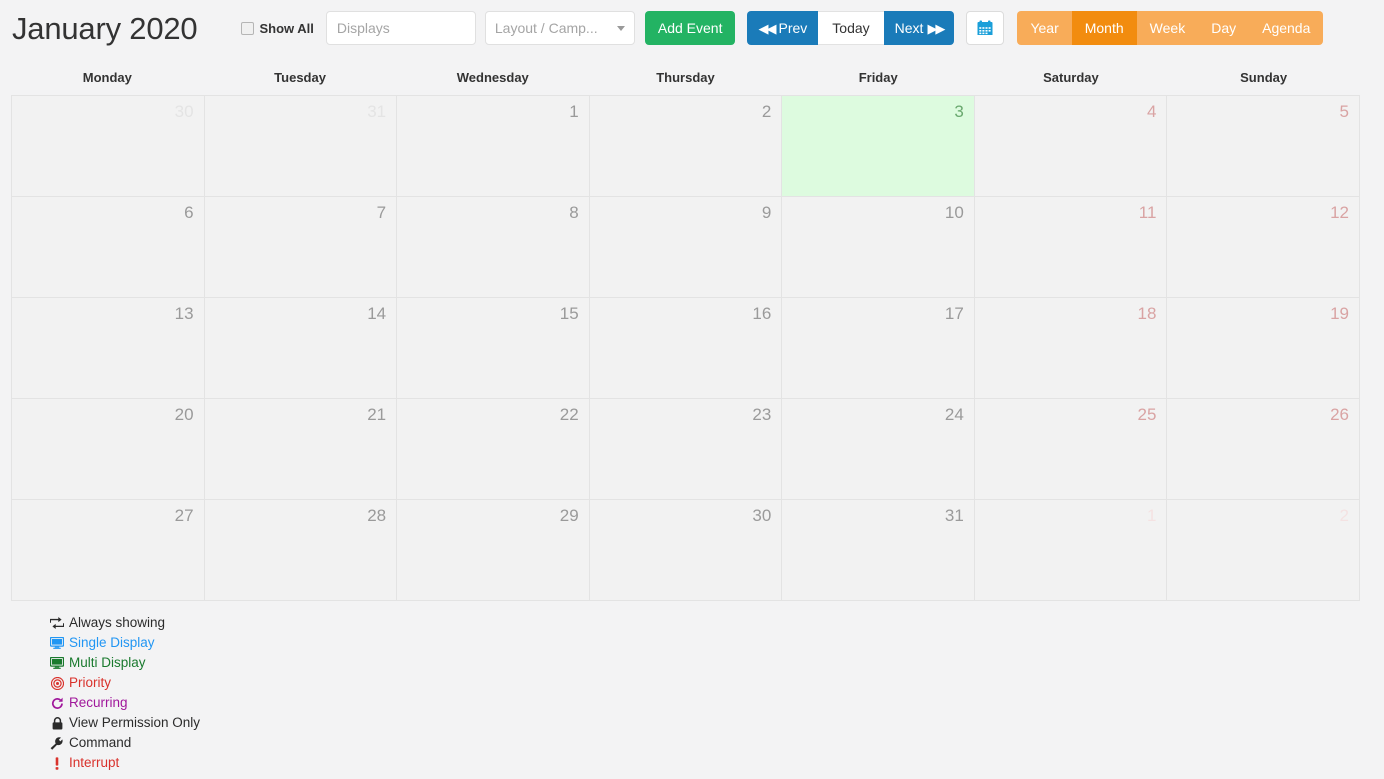 The height and width of the screenshot is (779, 1384). Describe the element at coordinates (248, 28) in the screenshot. I see `show-all-checkbox` at that location.